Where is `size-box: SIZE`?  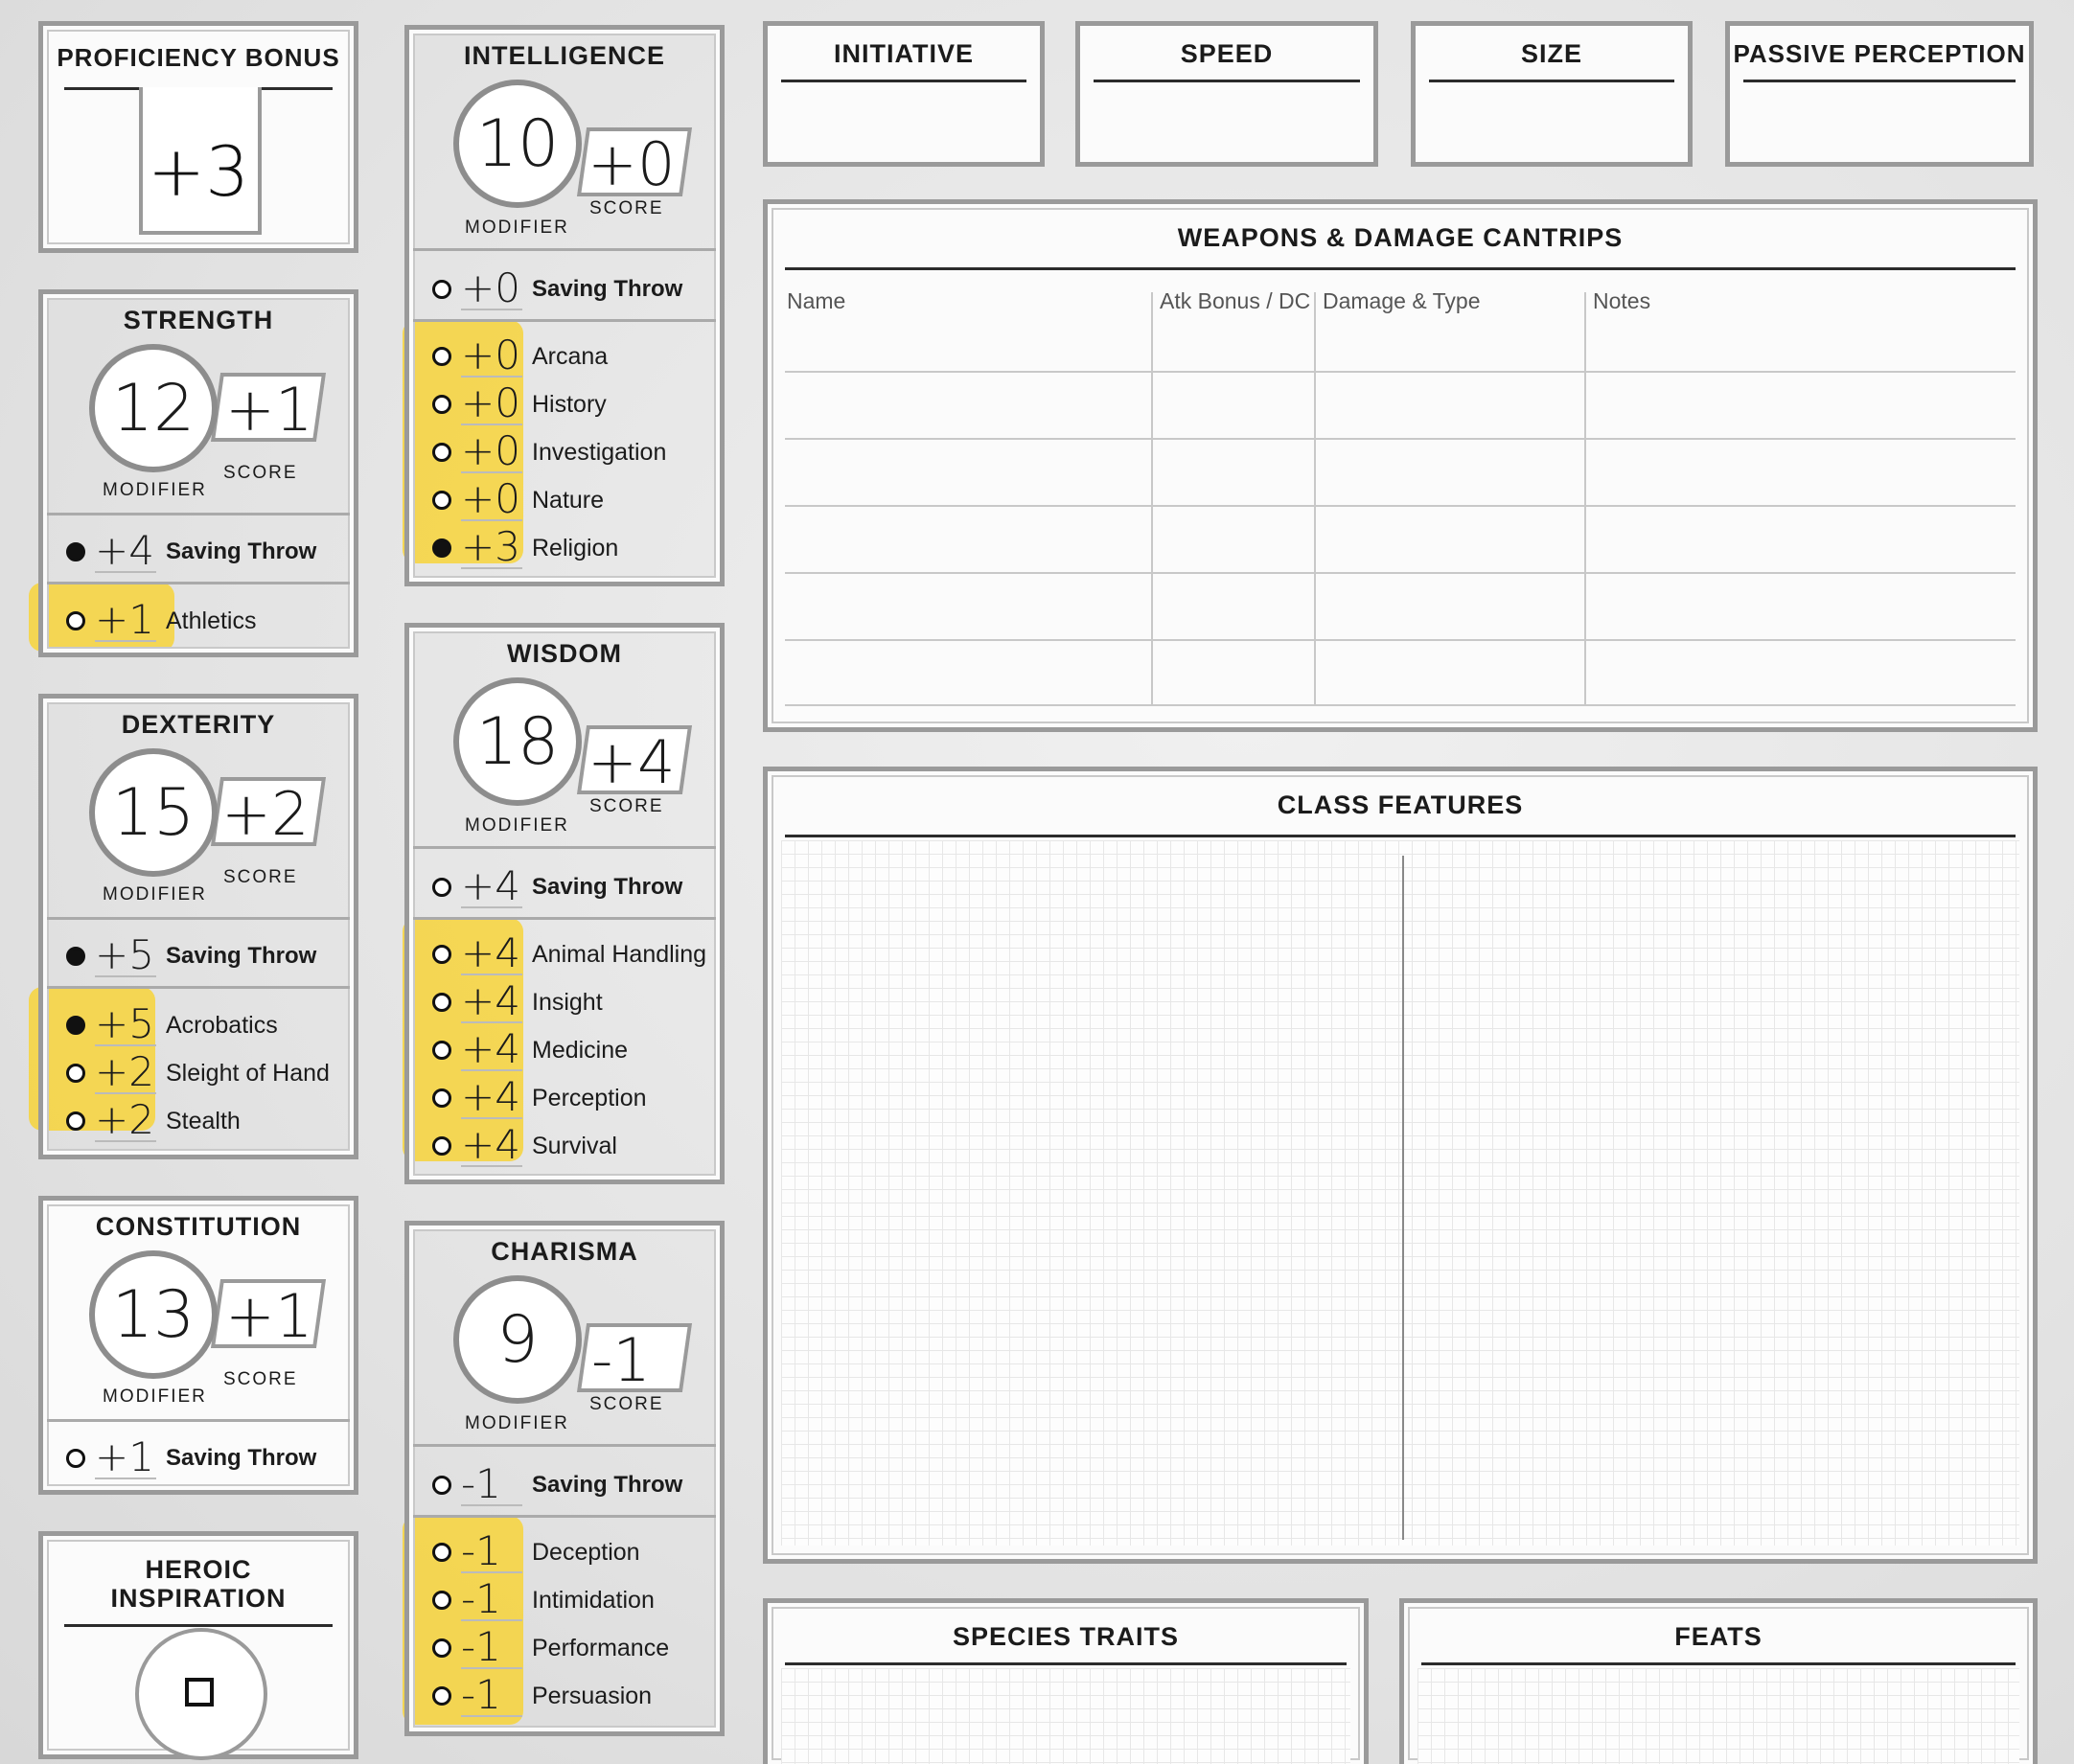 size-box: SIZE is located at coordinates (1552, 94).